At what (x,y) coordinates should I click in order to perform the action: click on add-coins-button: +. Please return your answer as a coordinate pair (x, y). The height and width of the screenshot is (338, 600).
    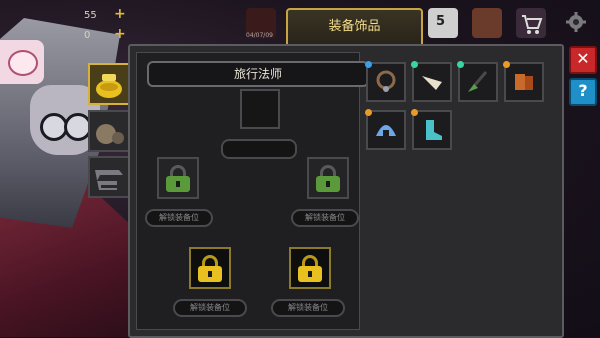
    Looking at the image, I should click on (120, 14).